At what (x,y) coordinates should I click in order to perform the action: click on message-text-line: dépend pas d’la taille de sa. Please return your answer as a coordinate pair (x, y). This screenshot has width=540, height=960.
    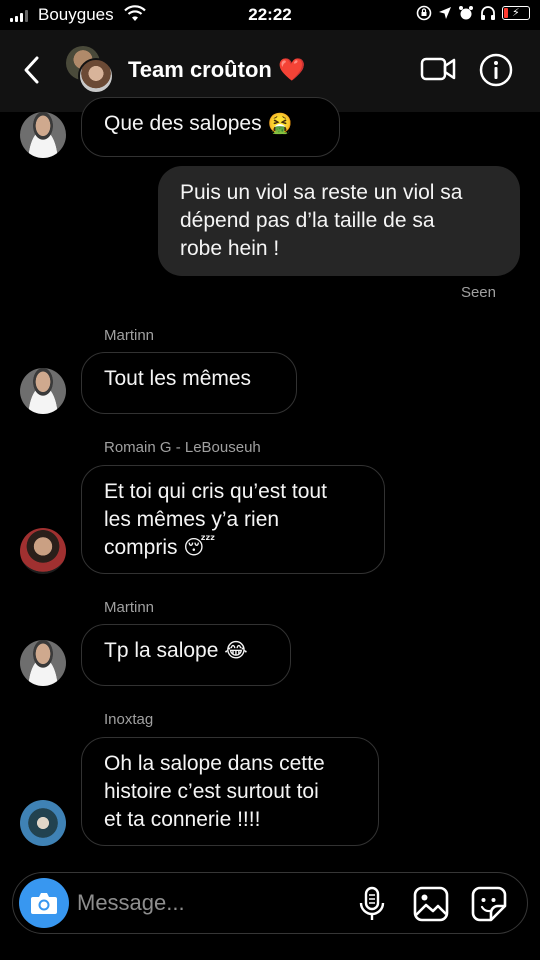
    Looking at the image, I should click on (307, 220).